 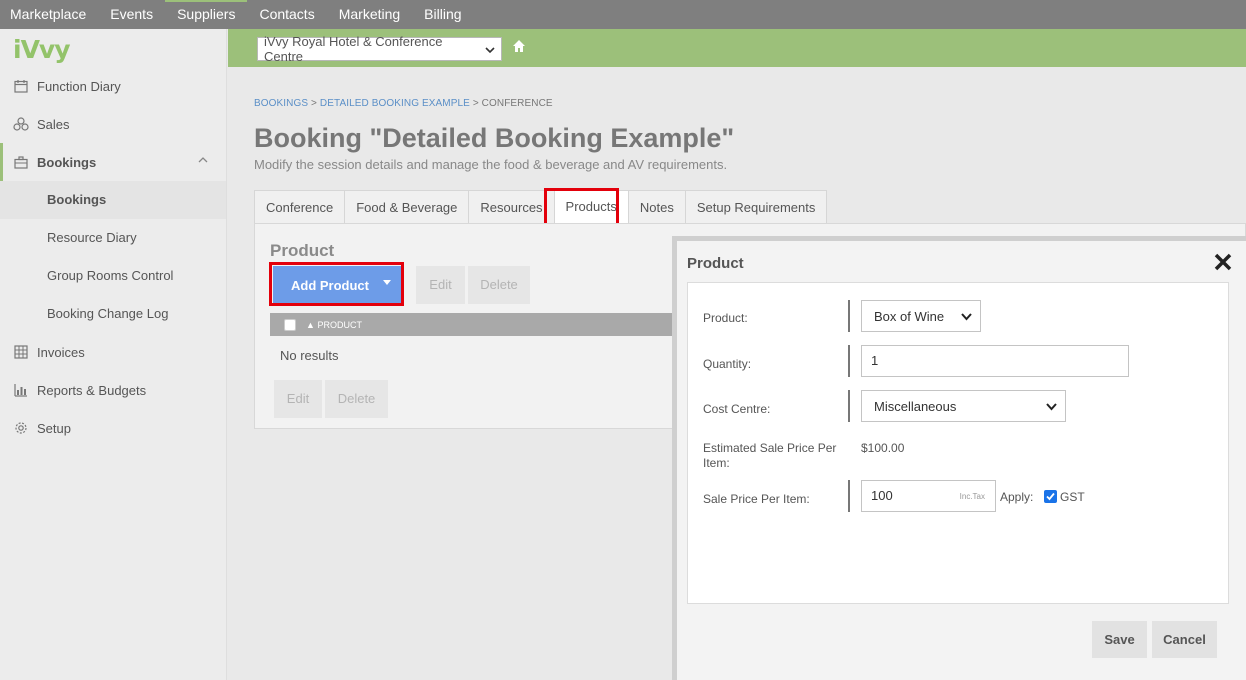 What do you see at coordinates (113, 314) in the screenshot?
I see `sidebar-subitem-booking-change-log: Booking Change Log` at bounding box center [113, 314].